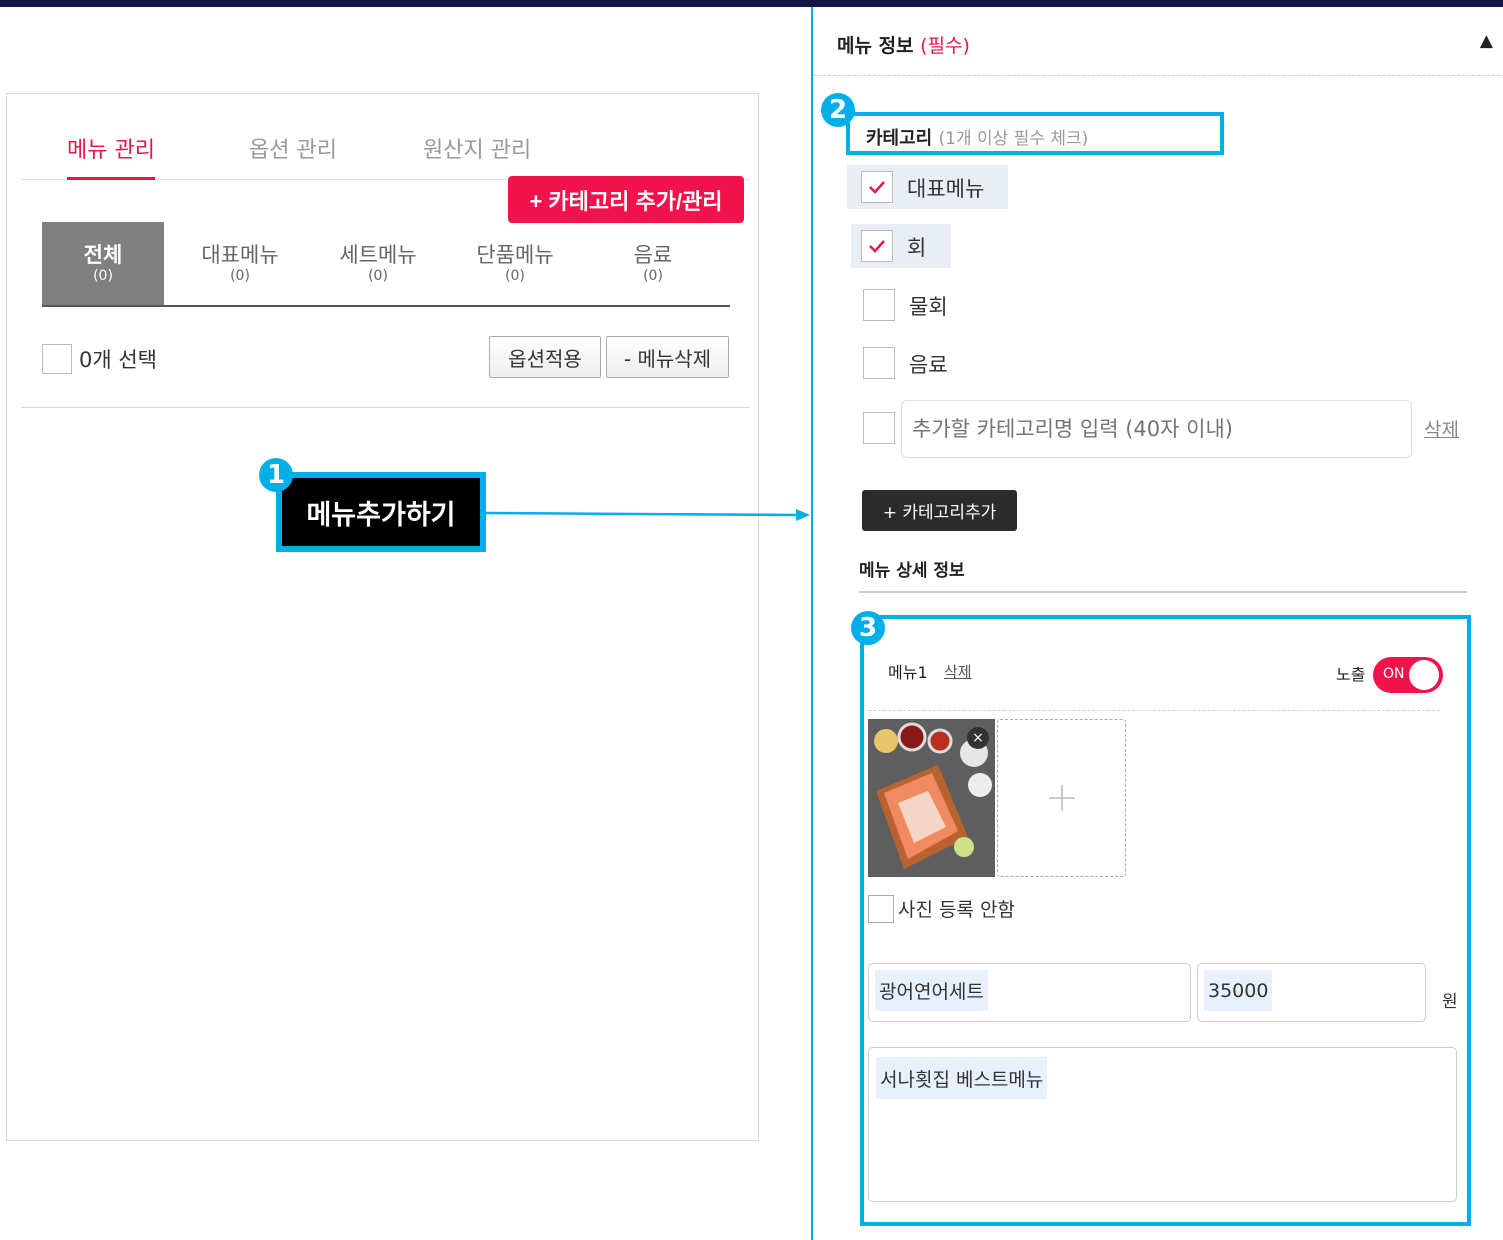  I want to click on top-bar, so click(751, 3).